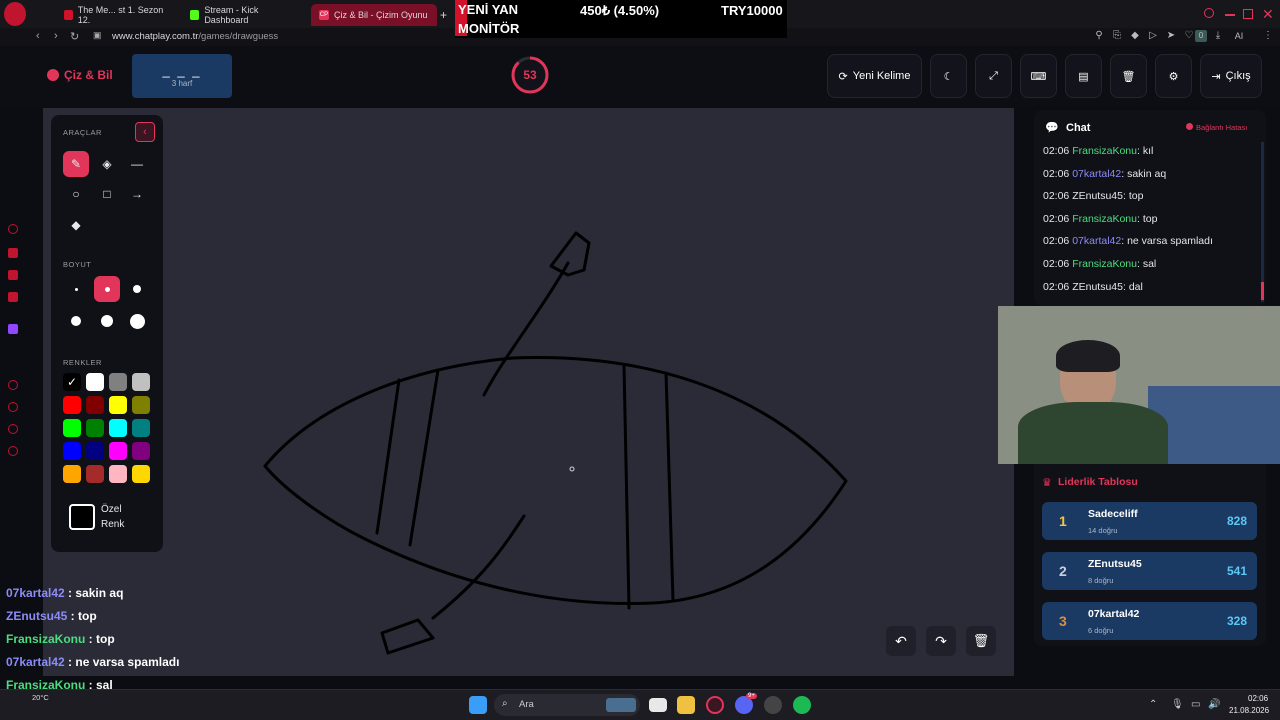 Image resolution: width=1280 pixels, height=720 pixels. What do you see at coordinates (374, 15) in the screenshot?
I see `tab-draw-game: CP Çiz & Bil - Çizim Oyunu` at bounding box center [374, 15].